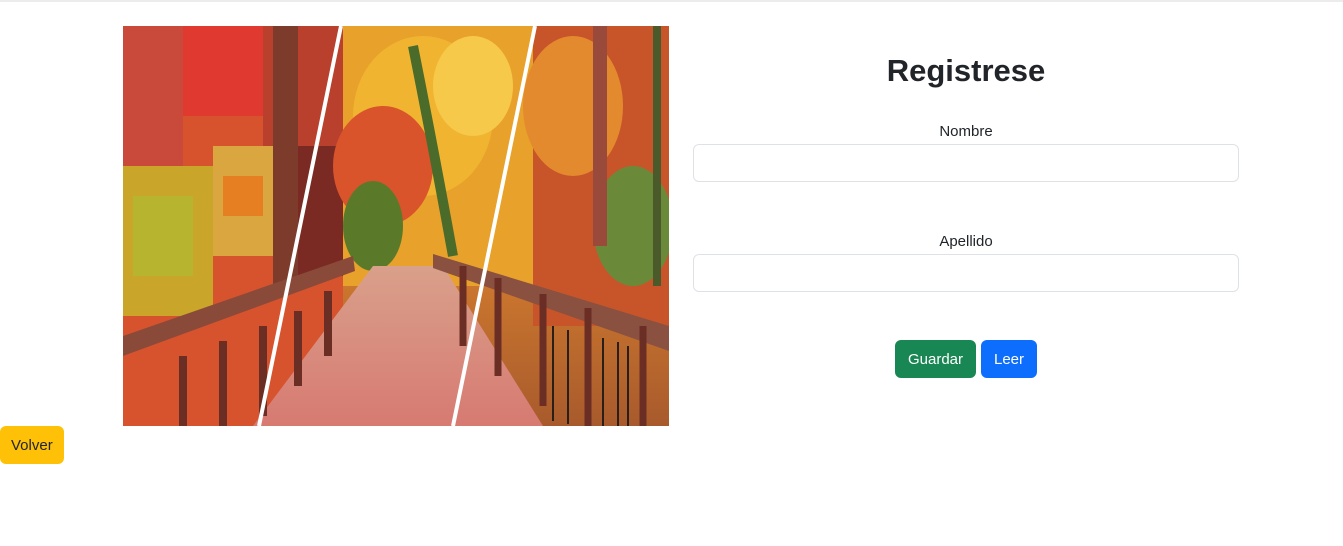 The height and width of the screenshot is (546, 1343). I want to click on apellido-label: Apellido, so click(966, 241).